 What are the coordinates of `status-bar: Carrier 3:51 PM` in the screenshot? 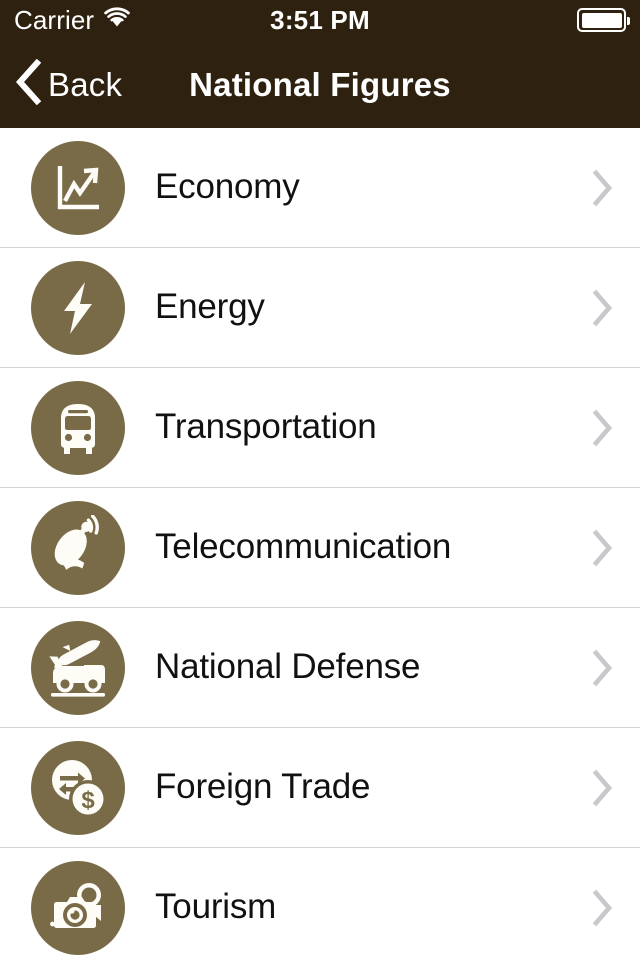 It's located at (320, 20).